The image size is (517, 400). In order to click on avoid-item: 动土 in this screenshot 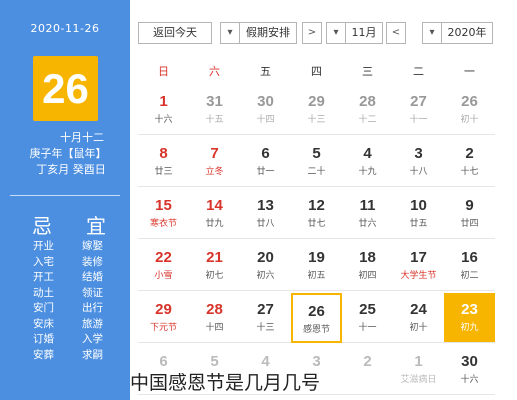, I will do `click(43, 292)`.